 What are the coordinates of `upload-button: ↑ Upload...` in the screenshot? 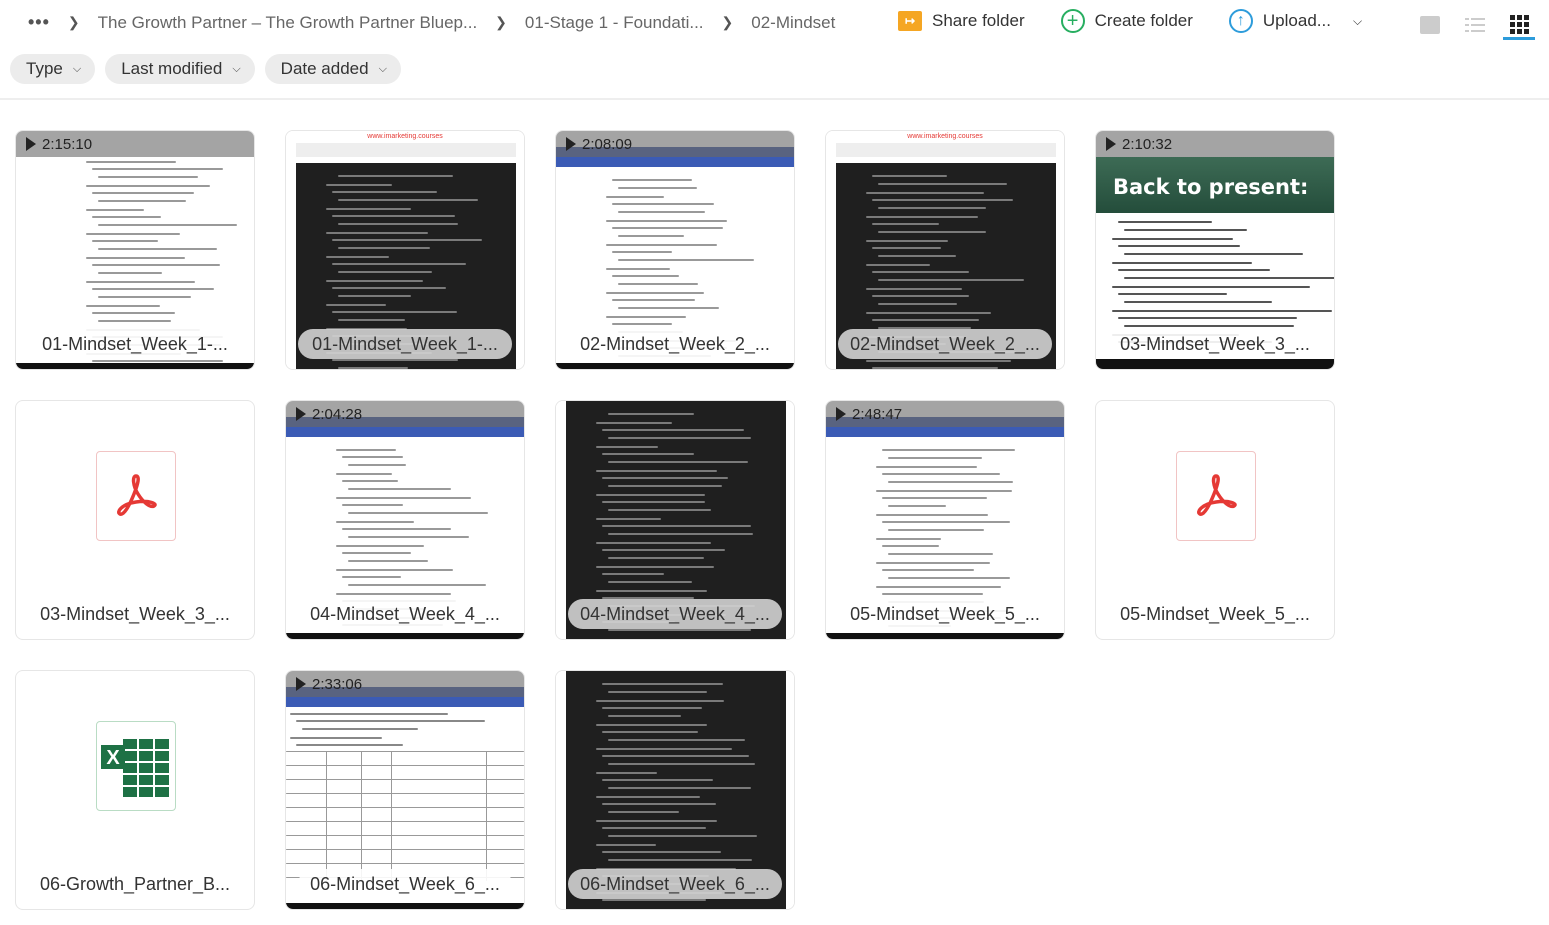 It's located at (1279, 21).